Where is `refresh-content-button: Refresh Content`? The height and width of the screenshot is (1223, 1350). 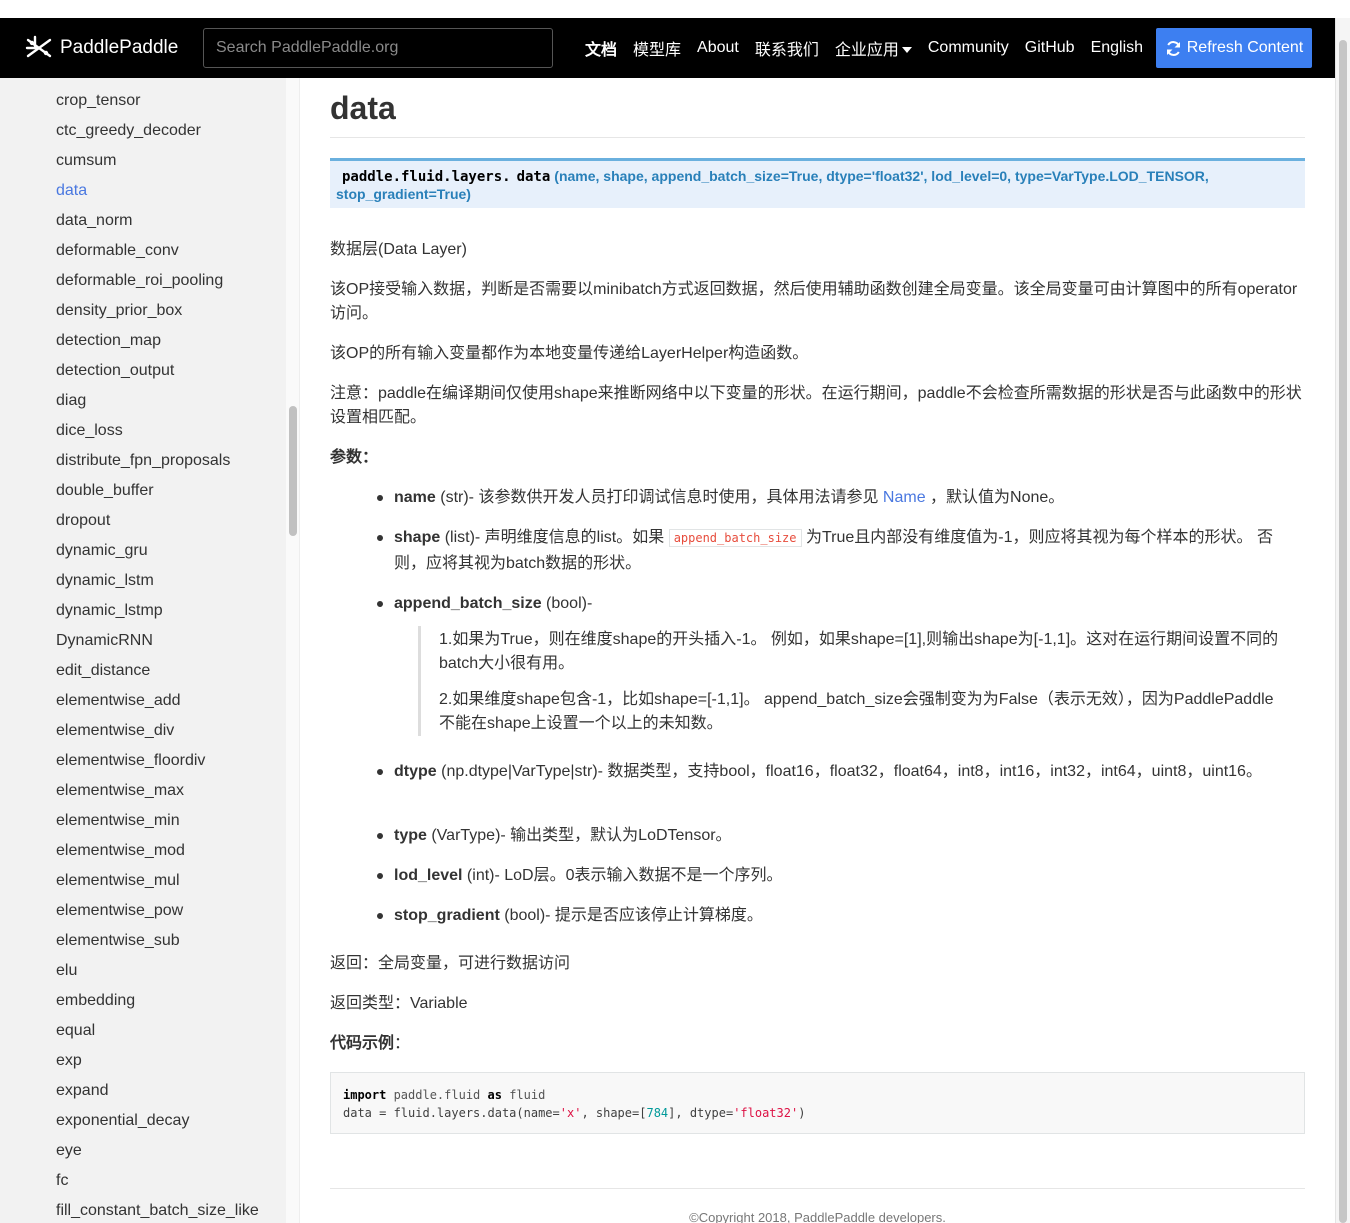
refresh-content-button: Refresh Content is located at coordinates (1234, 48).